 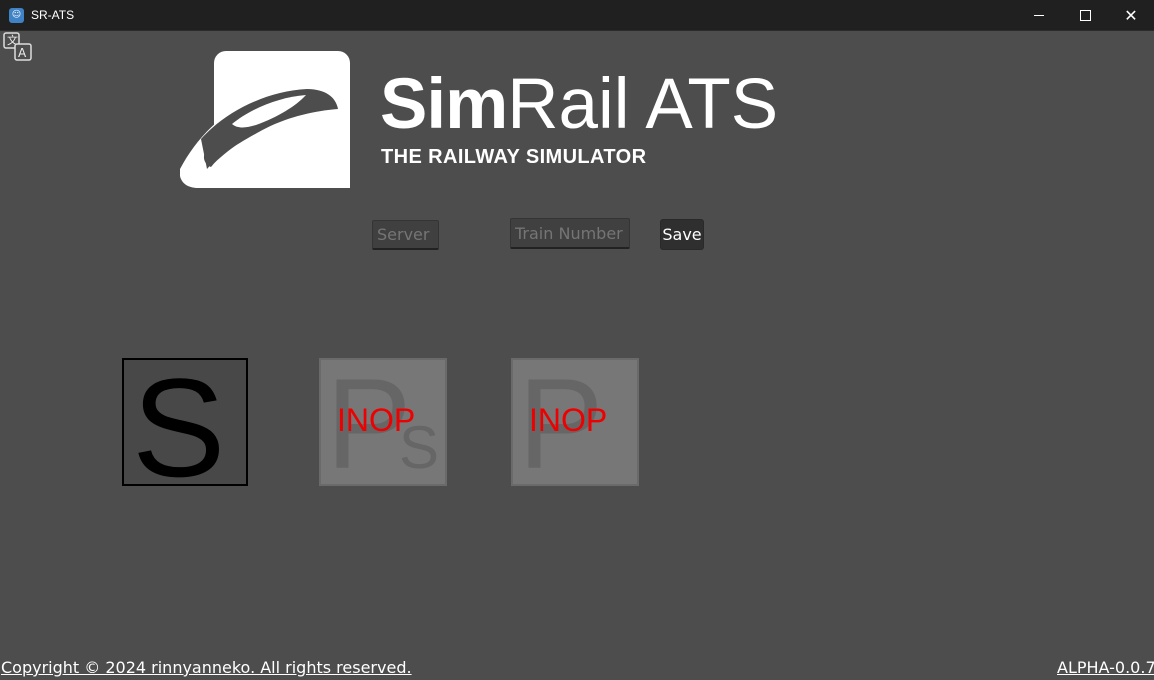 I want to click on logo-title-bold: Sim, so click(x=444, y=104).